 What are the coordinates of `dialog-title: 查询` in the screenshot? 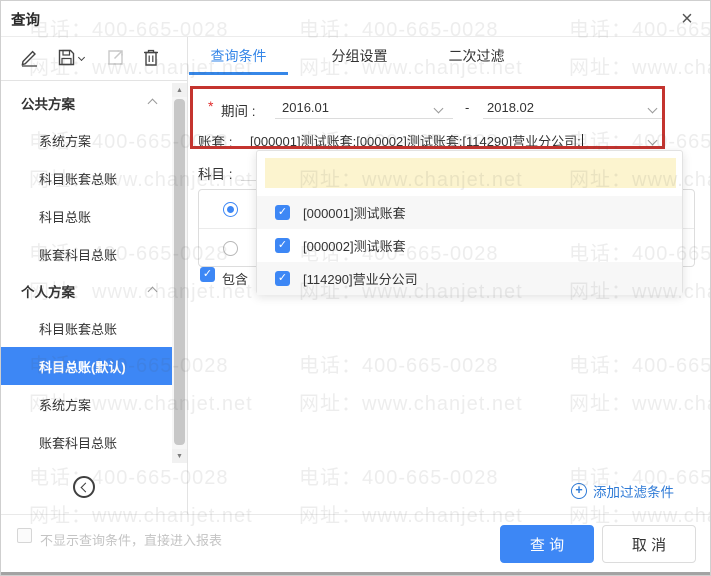 It's located at (25, 21).